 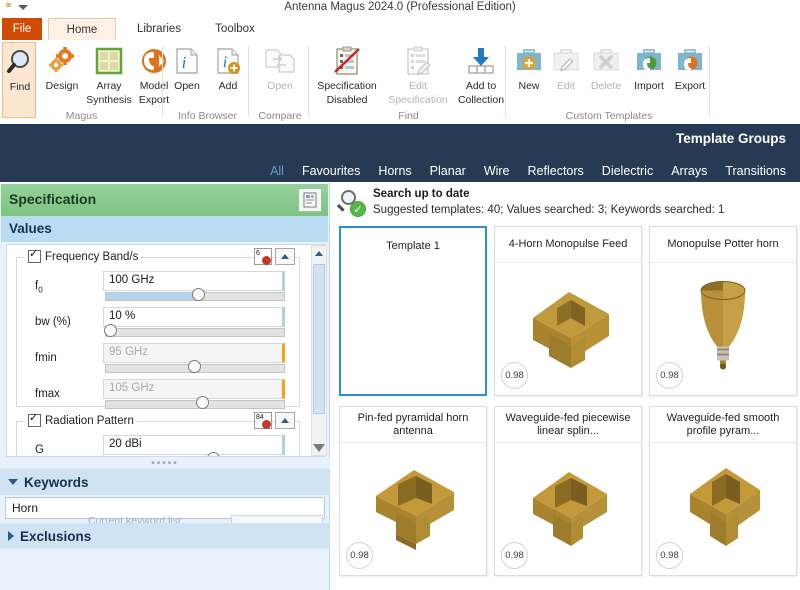 I want to click on specification-title: Specification, so click(x=53, y=199).